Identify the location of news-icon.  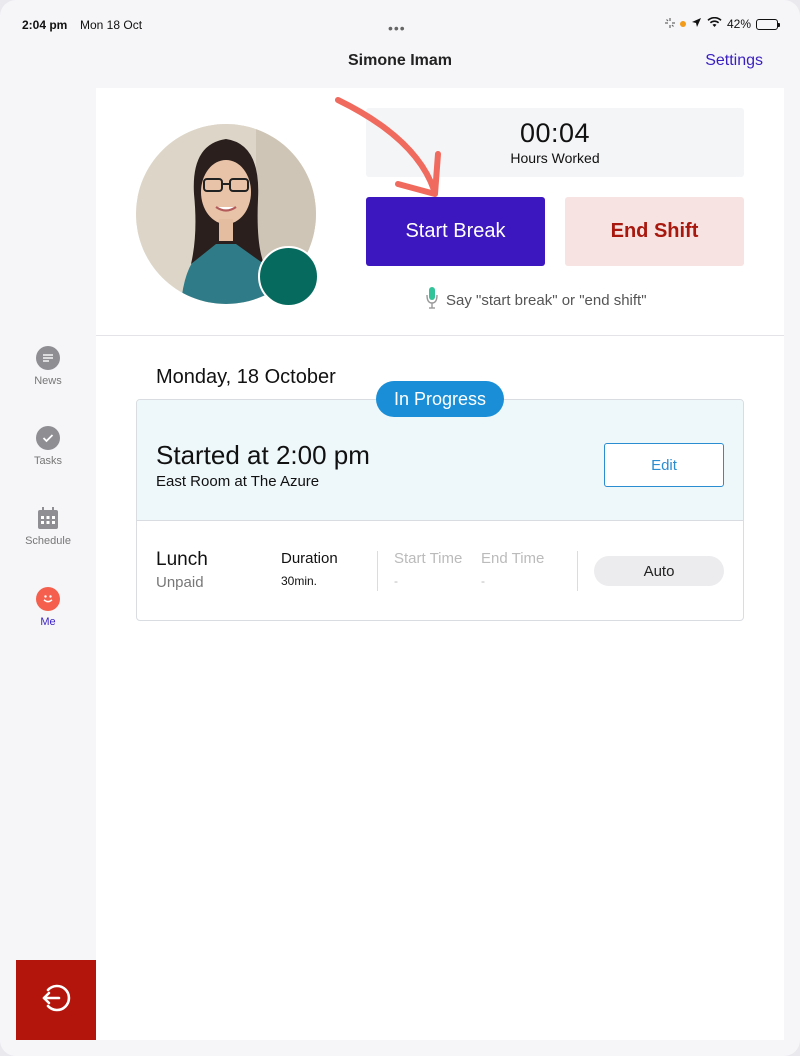
(48, 358).